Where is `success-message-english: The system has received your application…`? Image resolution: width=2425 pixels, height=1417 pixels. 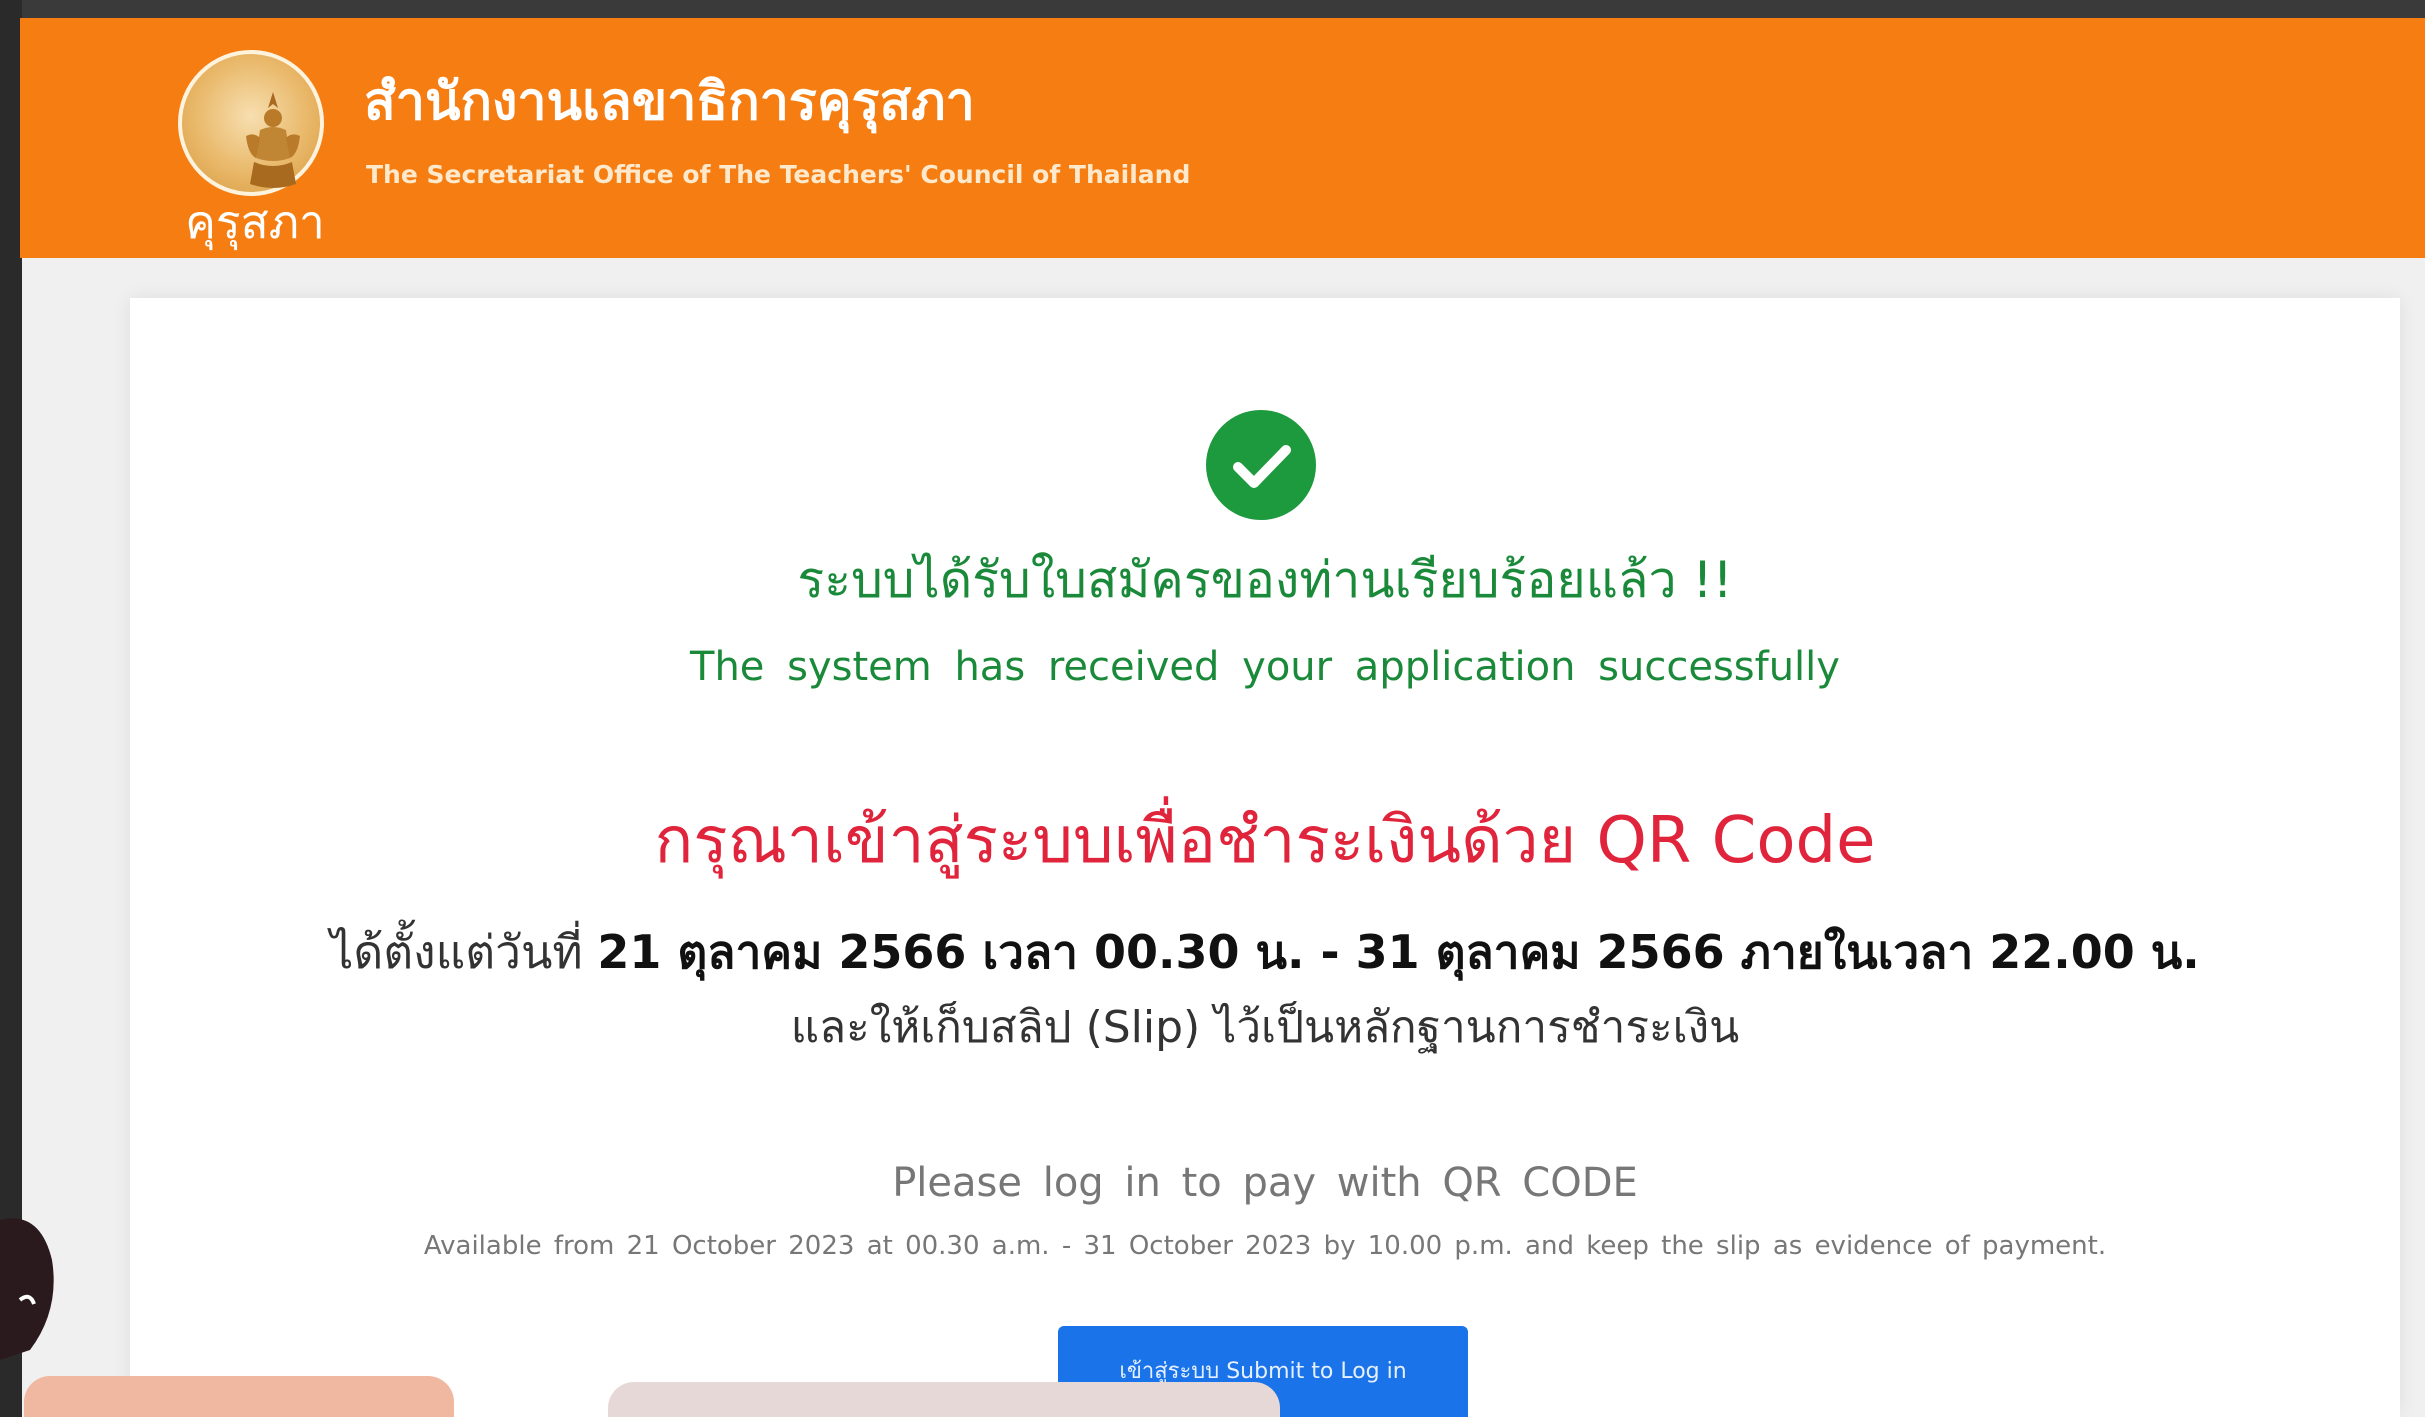
success-message-english: The system has received your application… is located at coordinates (1265, 667).